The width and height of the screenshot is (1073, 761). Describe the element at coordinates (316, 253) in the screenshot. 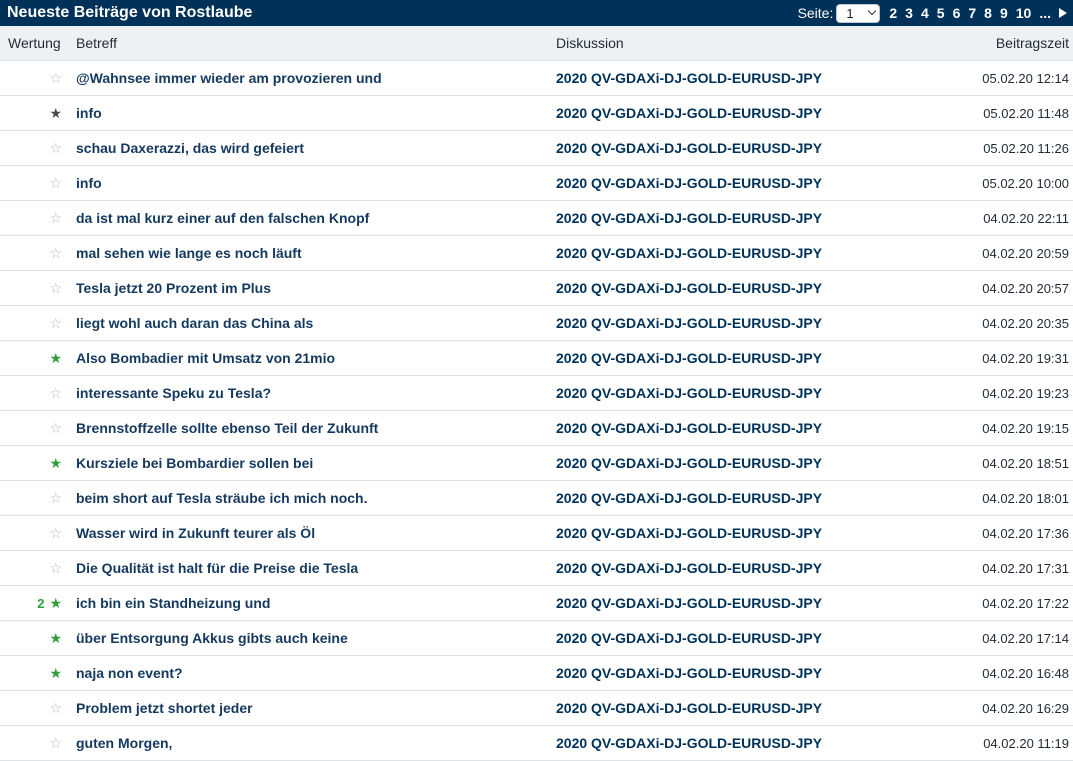

I see `post-subject-link: mal sehen wie lange es noch läuft` at that location.